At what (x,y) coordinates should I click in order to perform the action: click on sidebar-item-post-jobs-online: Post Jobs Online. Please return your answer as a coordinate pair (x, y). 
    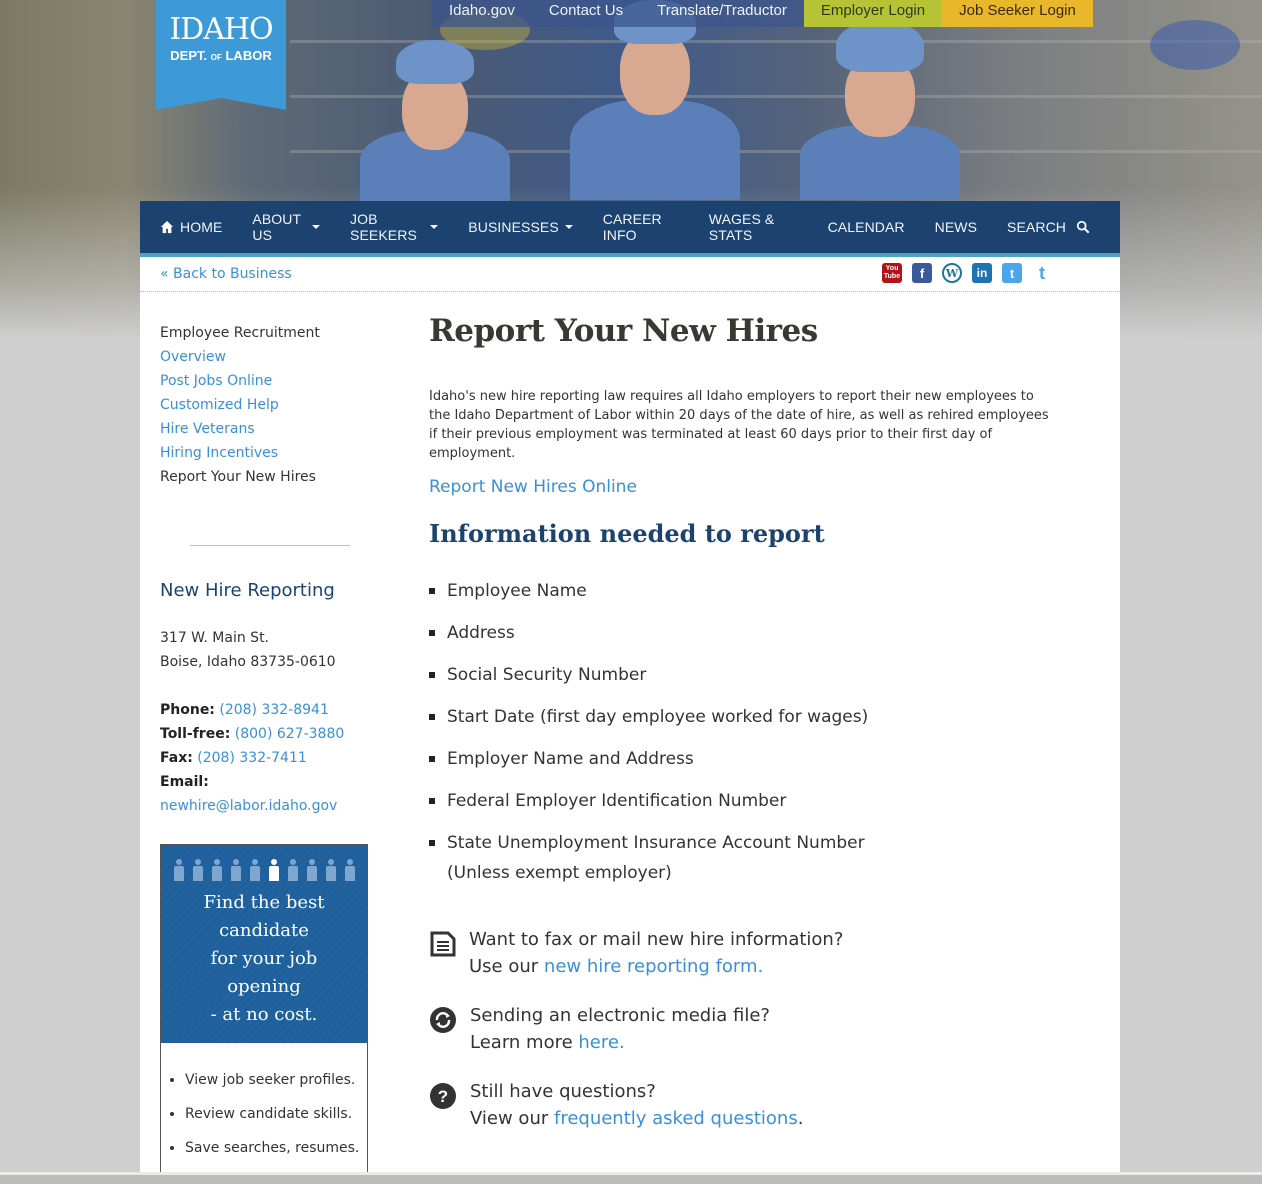
    Looking at the image, I should click on (265, 381).